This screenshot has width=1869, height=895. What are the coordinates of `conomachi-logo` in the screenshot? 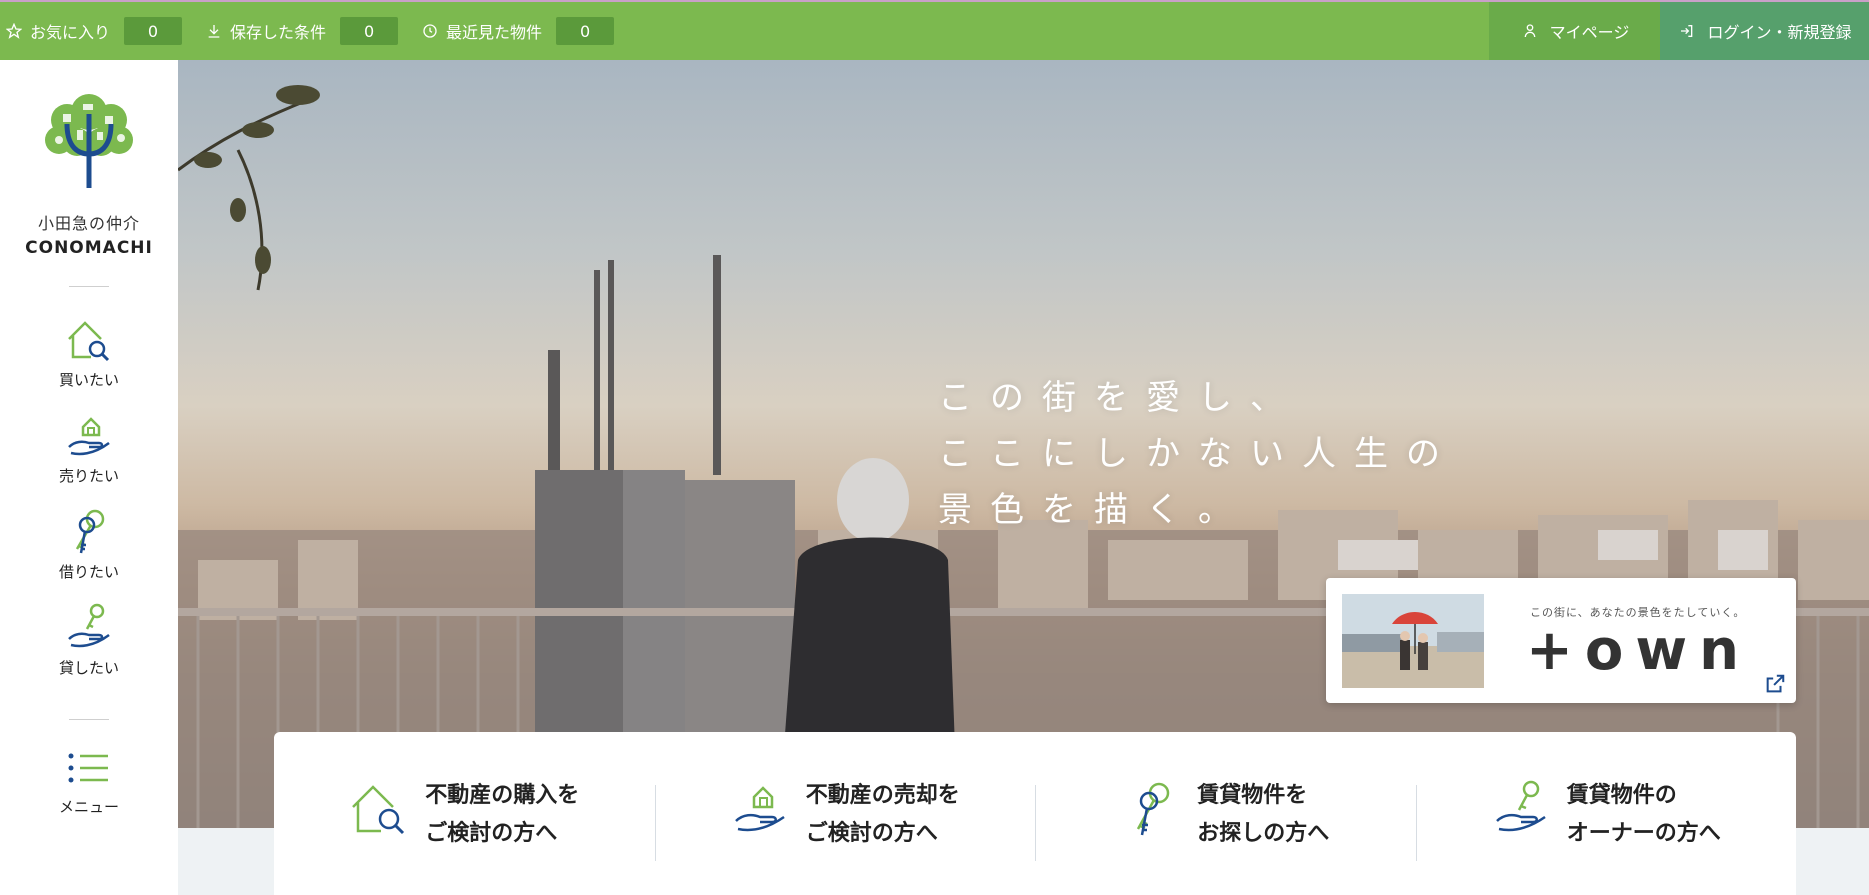 It's located at (89, 140).